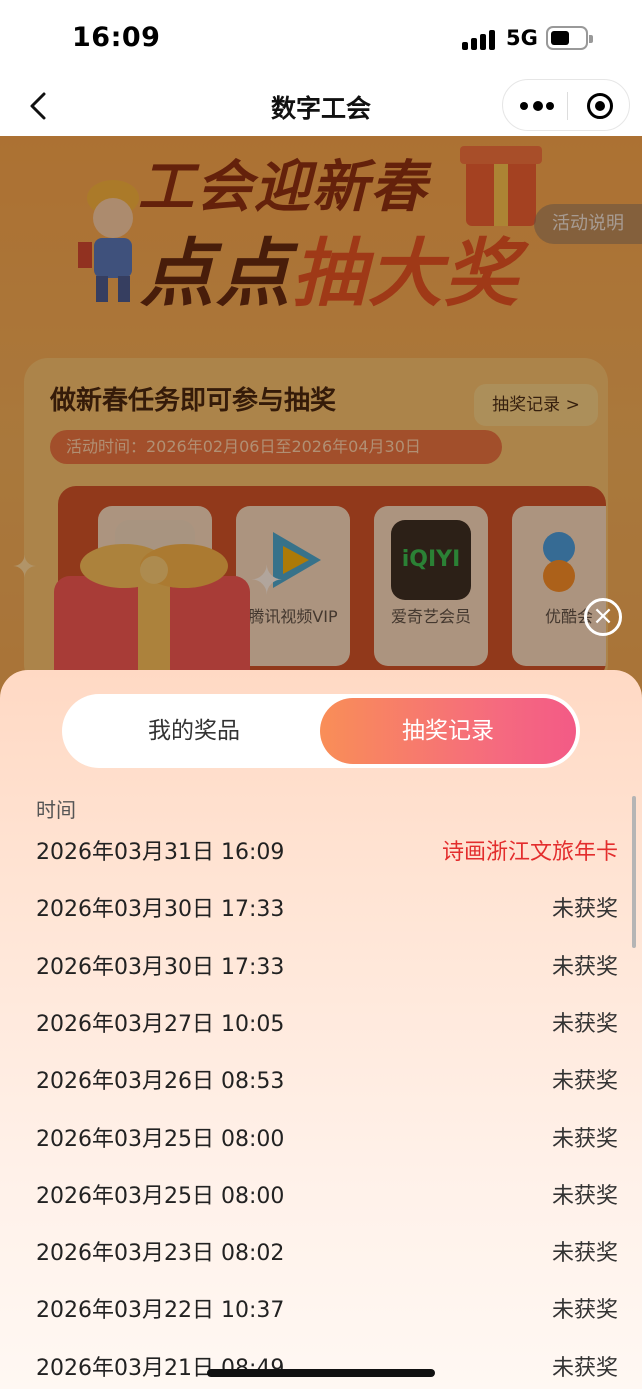 The height and width of the screenshot is (1389, 642). What do you see at coordinates (448, 731) in the screenshot?
I see `tab-draw-records: 抽奖记录` at bounding box center [448, 731].